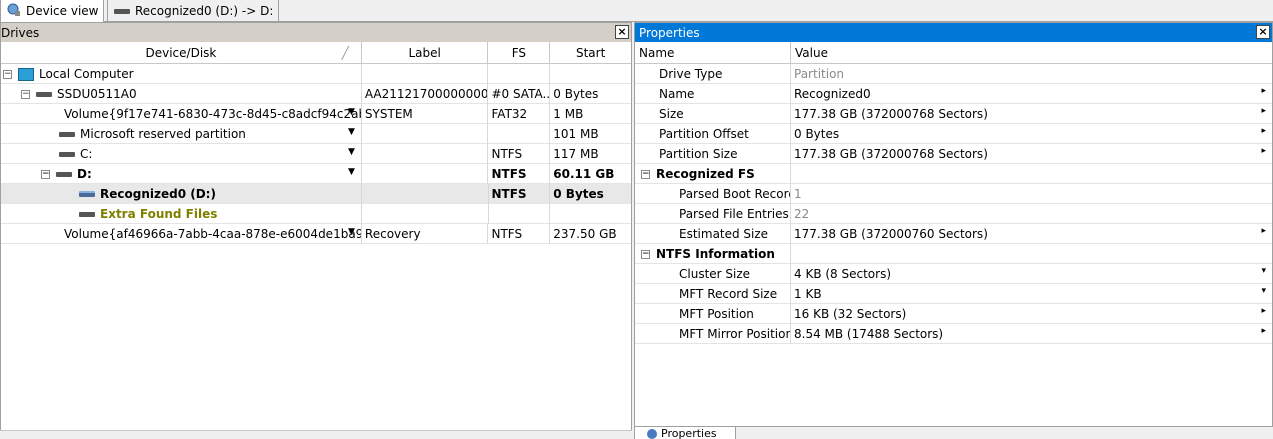 The height and width of the screenshot is (439, 1273). I want to click on tree-row-c-drive: C: ▼ NTFS 117 MB, so click(316, 154).